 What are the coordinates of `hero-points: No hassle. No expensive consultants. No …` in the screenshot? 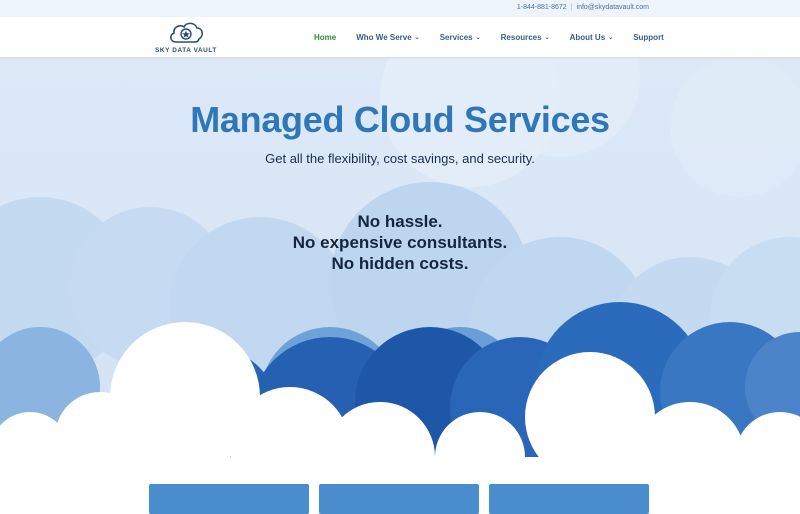 It's located at (400, 242).